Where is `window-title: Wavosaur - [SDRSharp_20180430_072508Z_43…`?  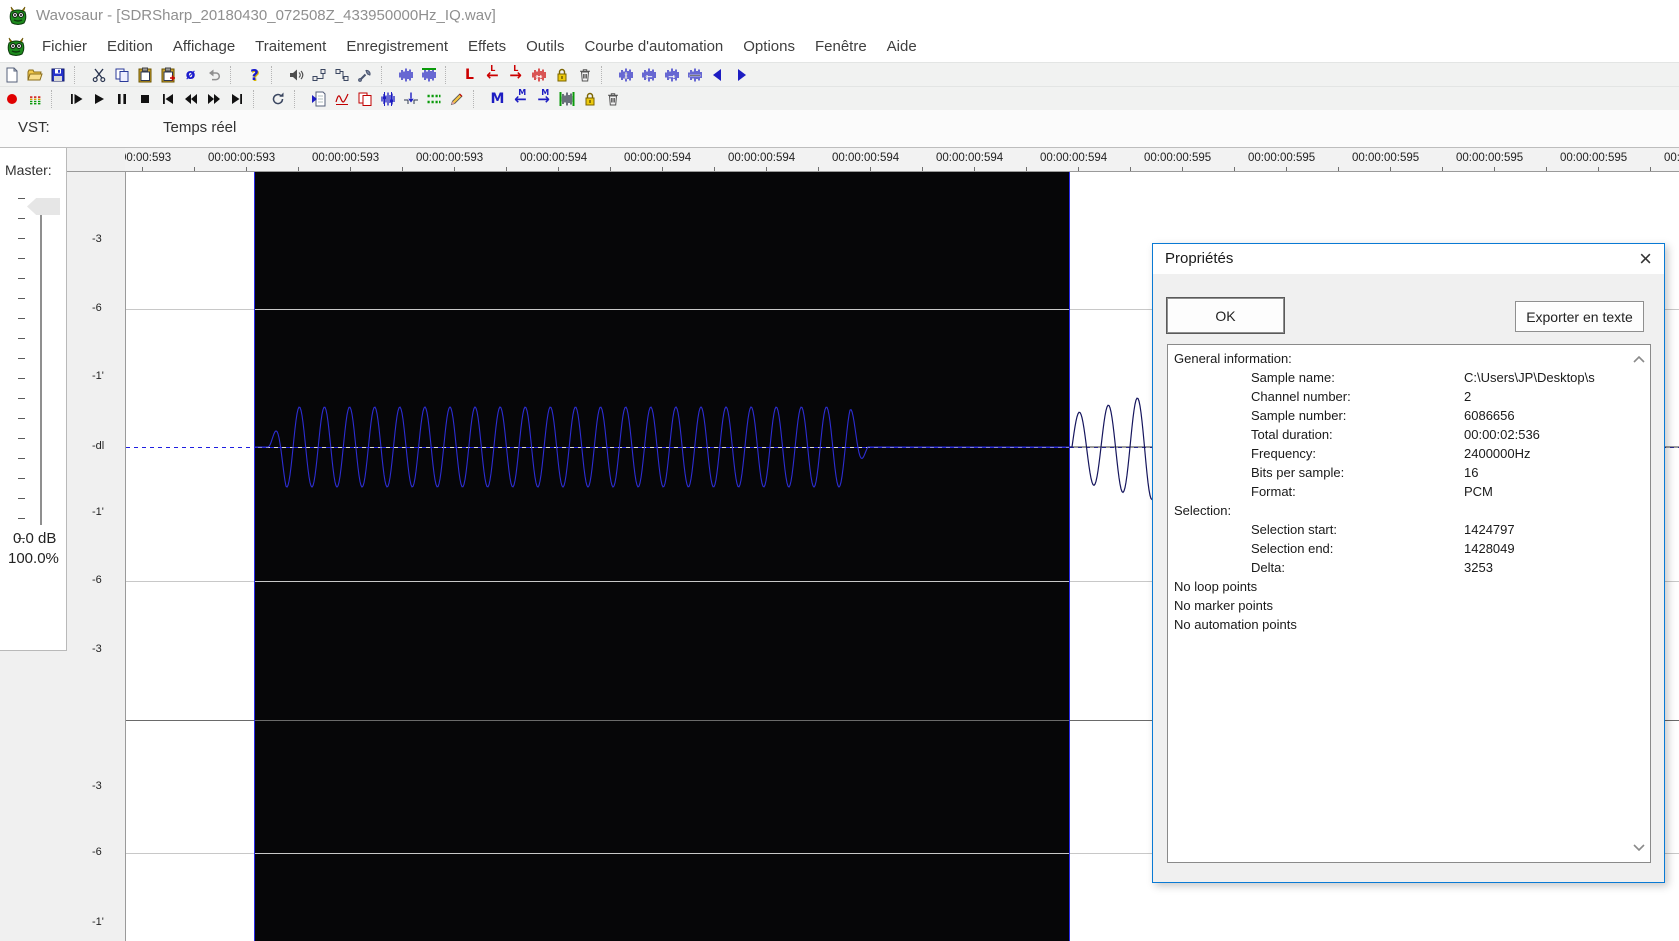 window-title: Wavosaur - [SDRSharp_20180430_072508Z_43… is located at coordinates (266, 15).